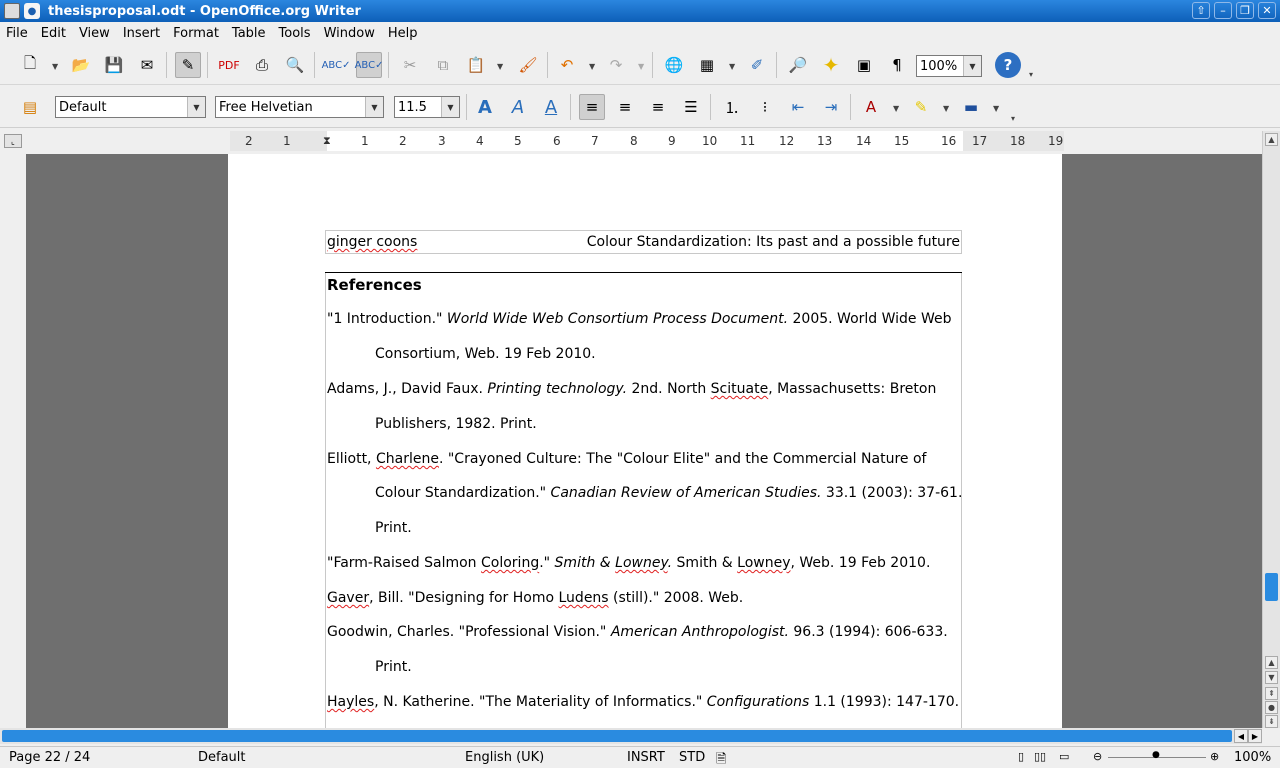  What do you see at coordinates (831, 65) in the screenshot?
I see `navigator-icon: ✦` at bounding box center [831, 65].